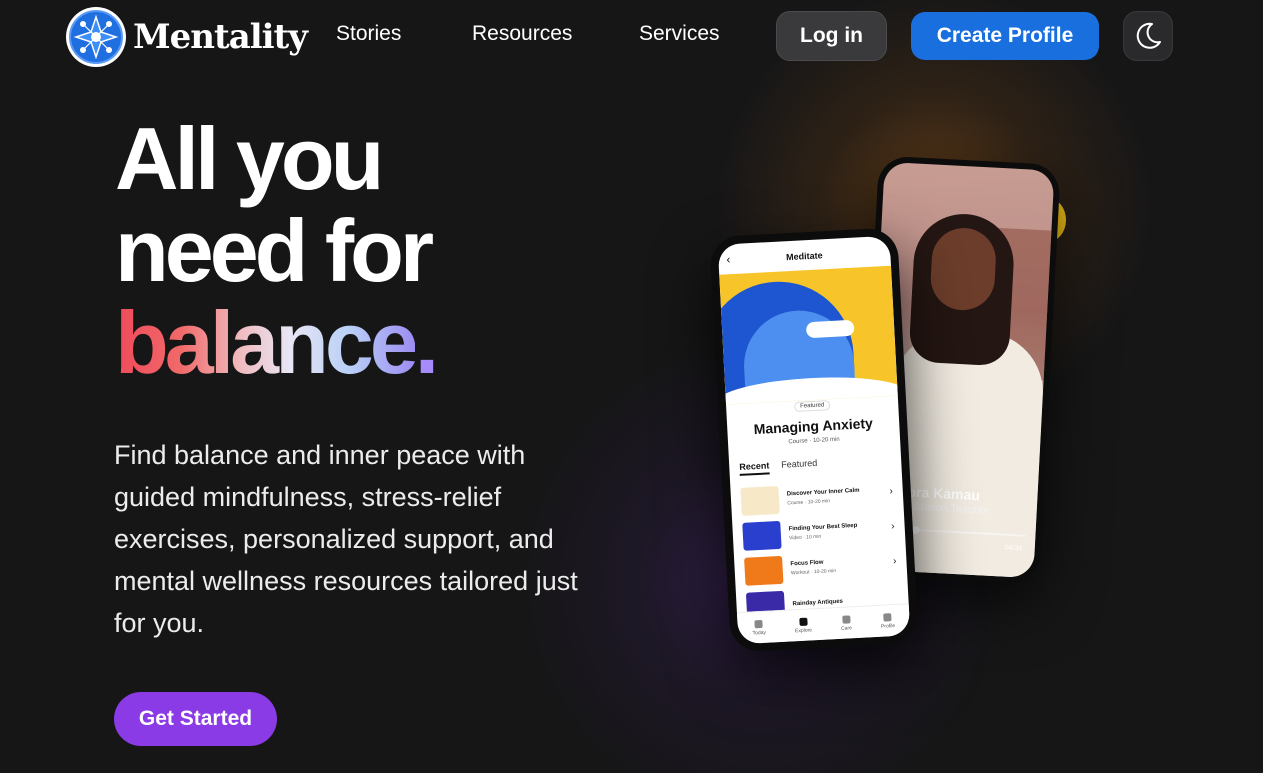 Image resolution: width=1263 pixels, height=773 pixels. I want to click on session-meta: Workout · 10-20 min, so click(813, 572).